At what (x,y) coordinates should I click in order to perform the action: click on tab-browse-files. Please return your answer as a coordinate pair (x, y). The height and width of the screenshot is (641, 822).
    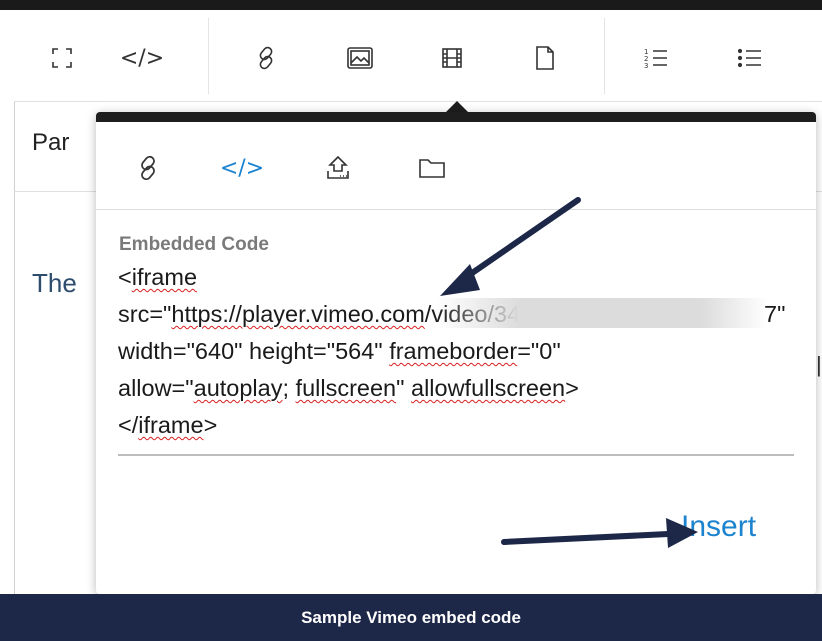
    Looking at the image, I should click on (432, 168).